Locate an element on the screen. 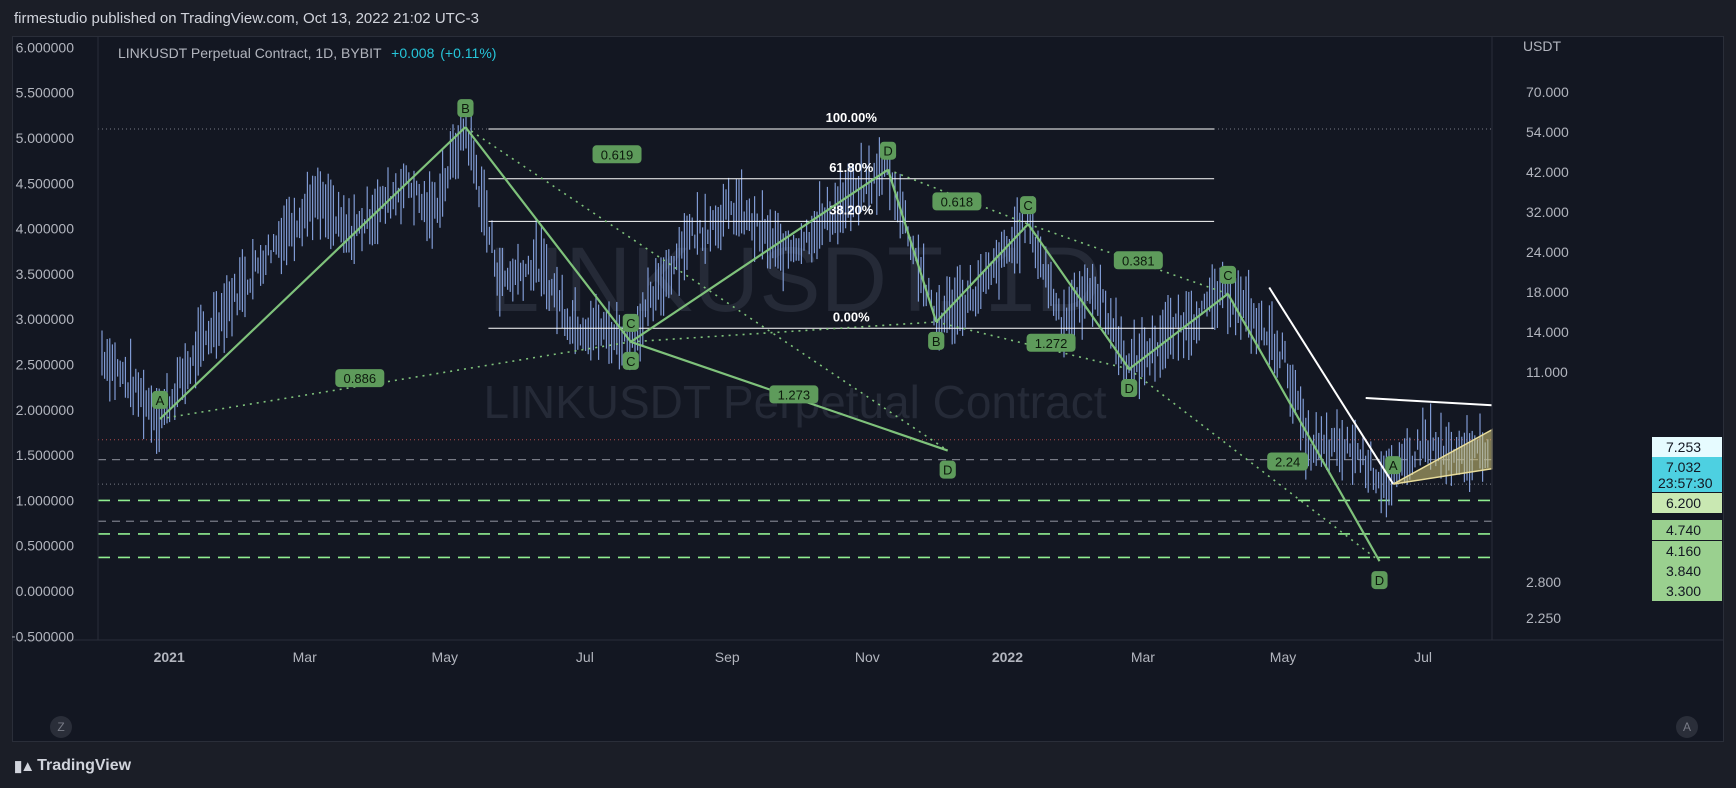  left-axis-tick: 5.000000 is located at coordinates (45, 138).